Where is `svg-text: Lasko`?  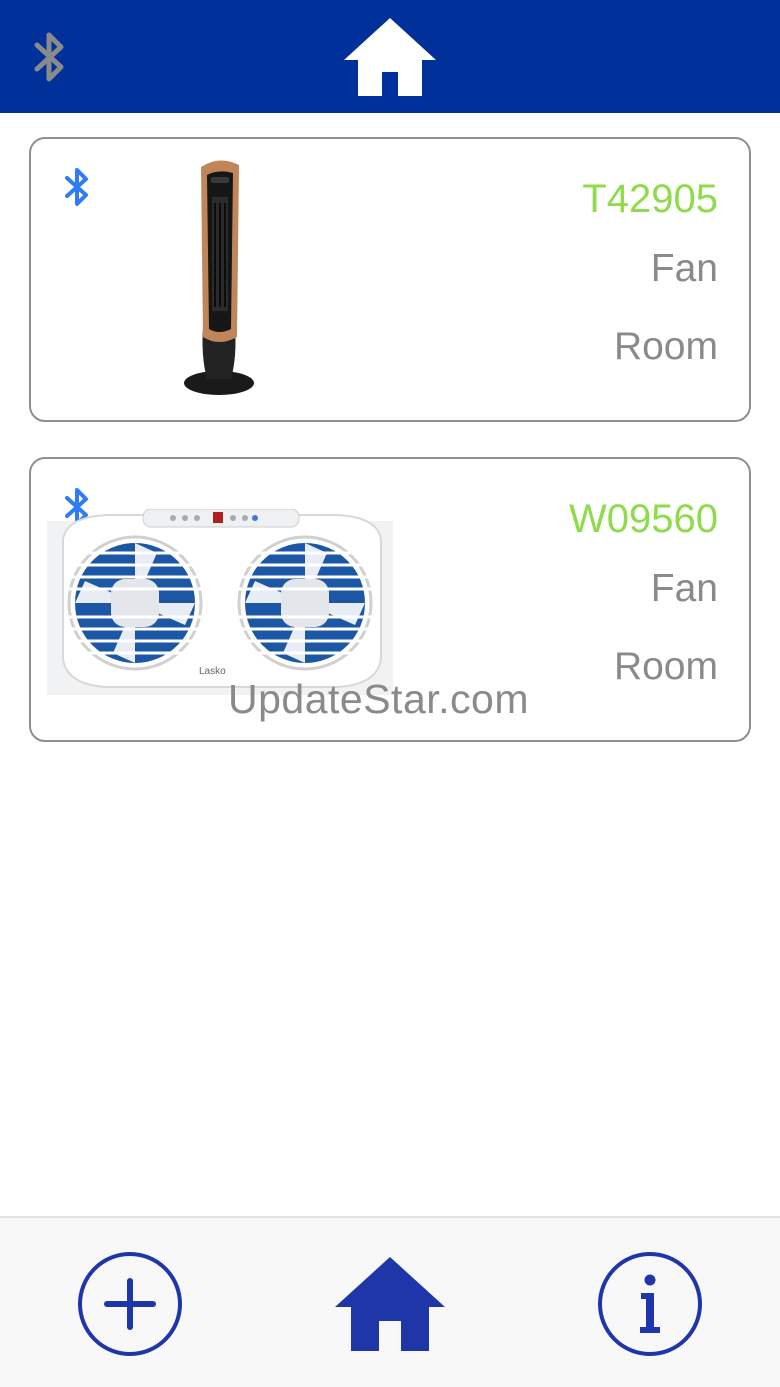 svg-text: Lasko is located at coordinates (212, 671).